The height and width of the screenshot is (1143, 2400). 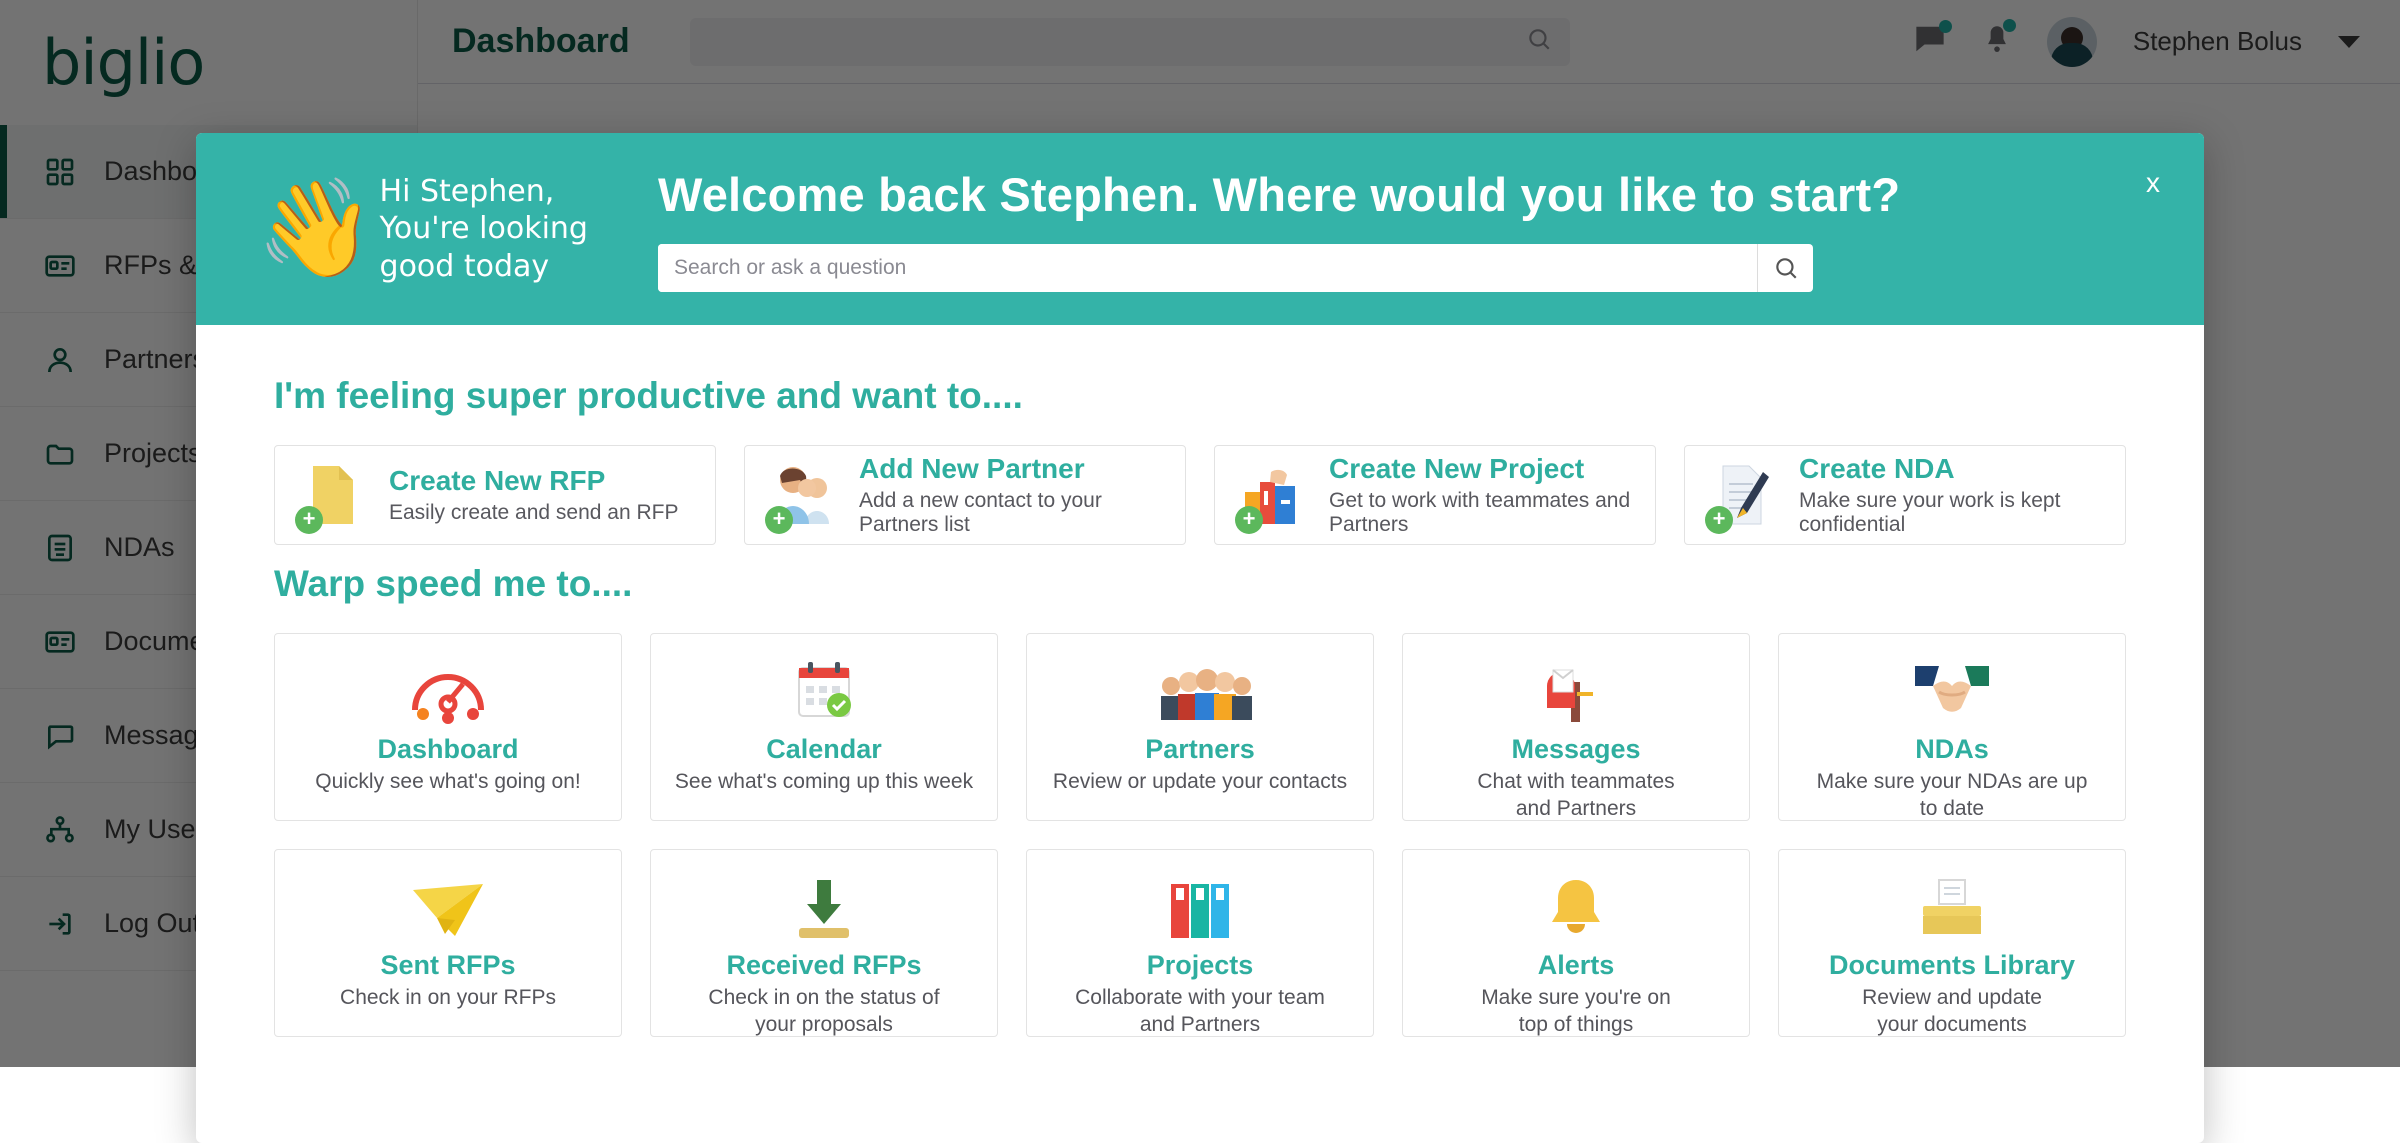 I want to click on bell-icon, so click(x=1576, y=908).